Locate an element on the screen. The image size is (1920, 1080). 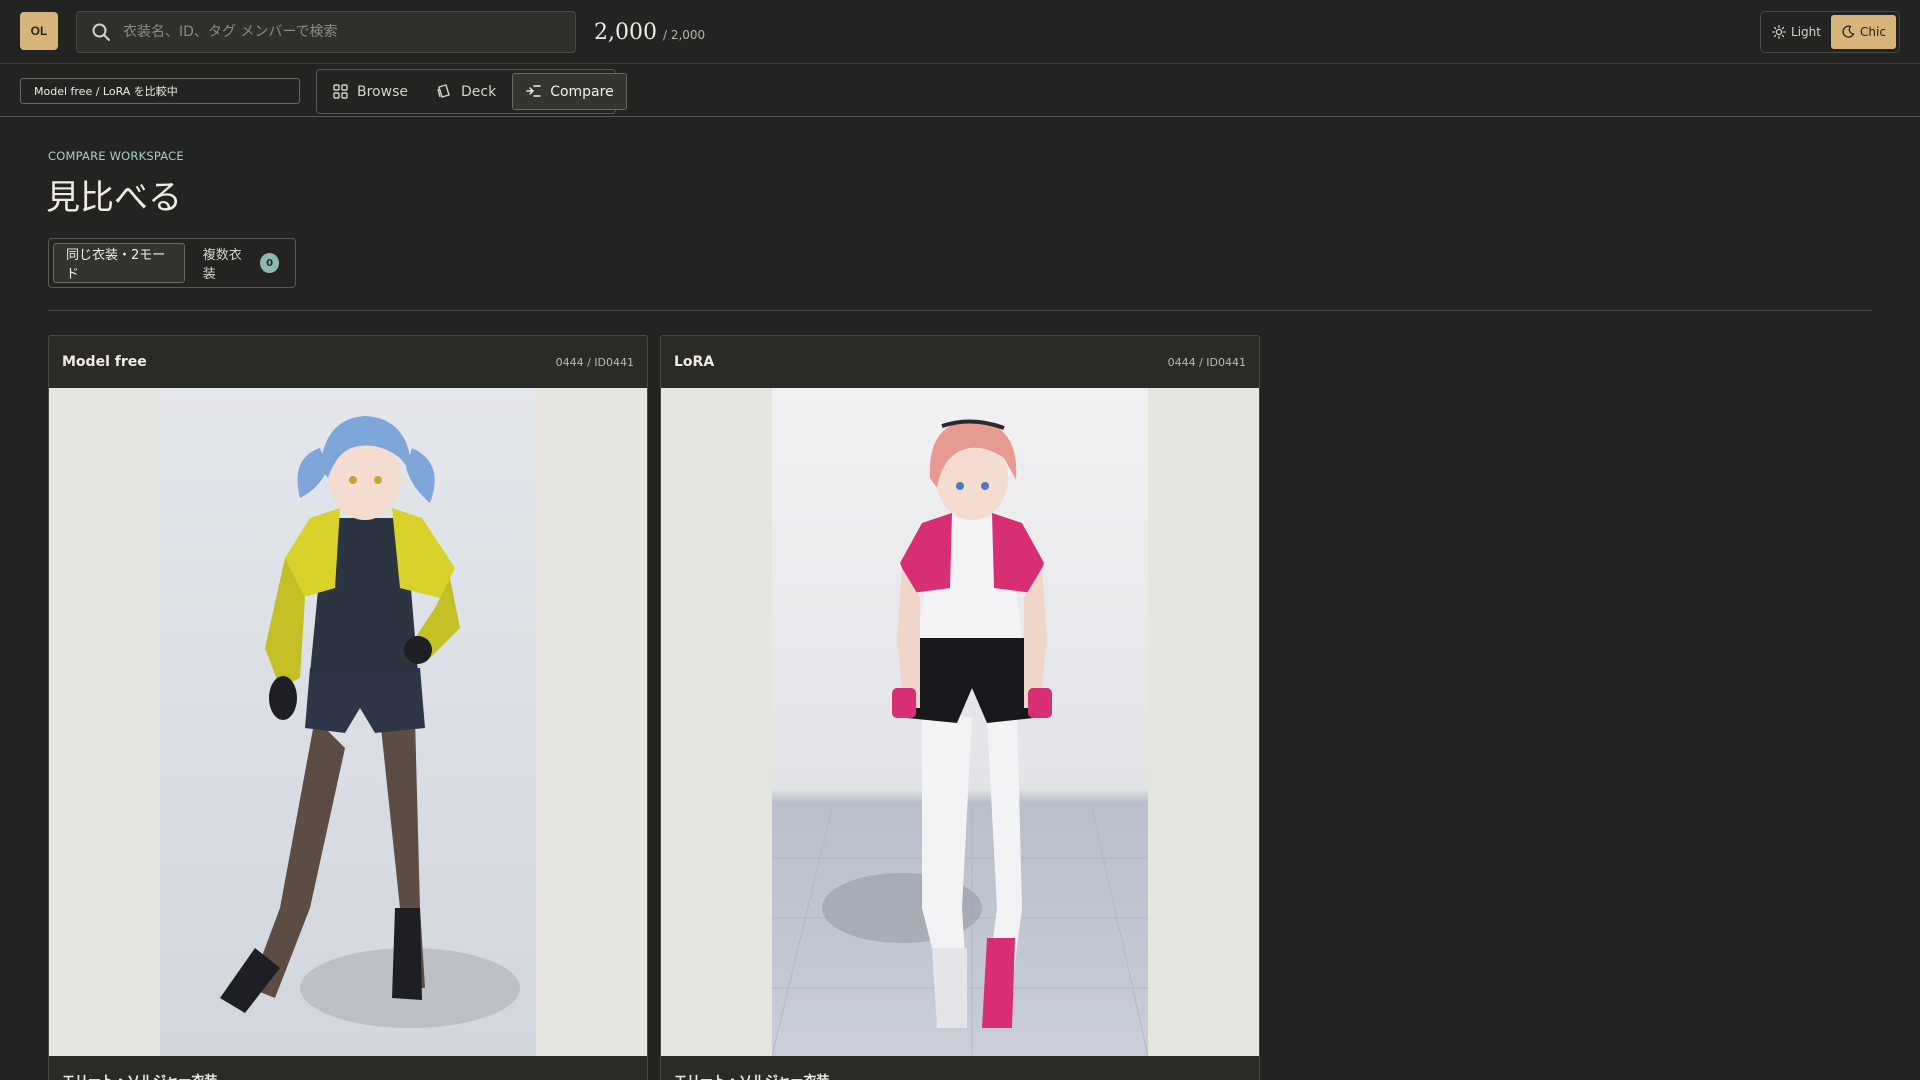
card-header: LoRA 0444 / ID0441 is located at coordinates (960, 362).